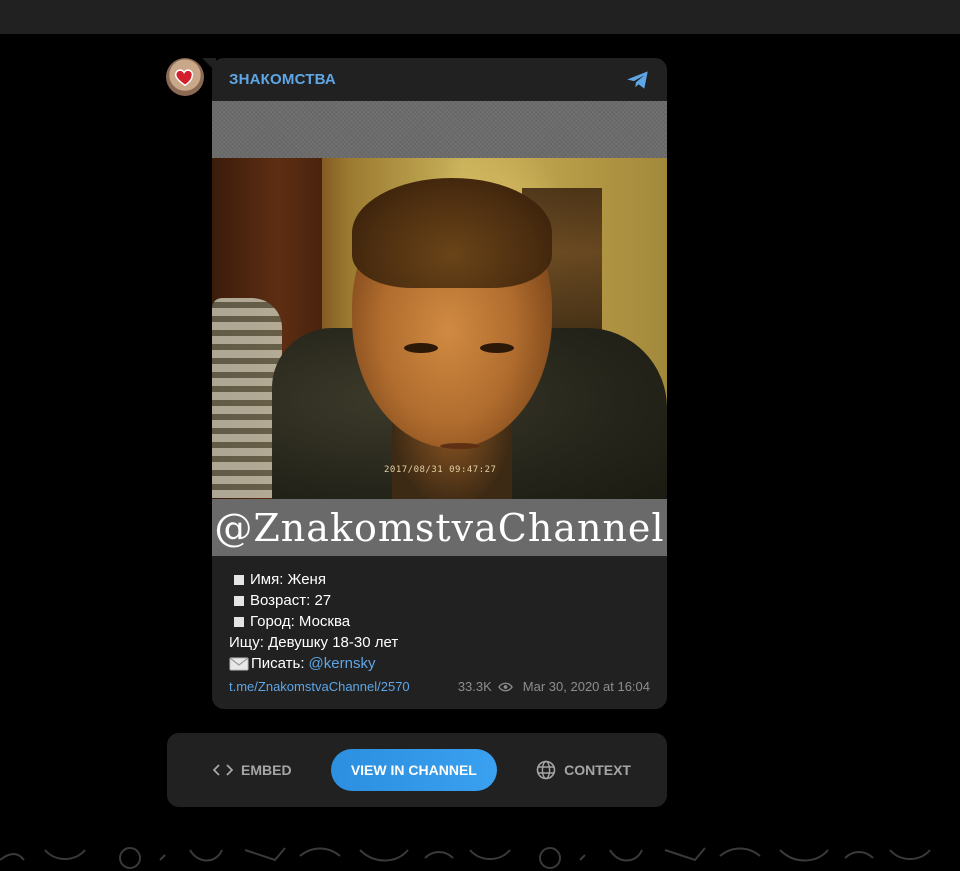 Image resolution: width=960 pixels, height=871 pixels. I want to click on channel-avatar, so click(185, 77).